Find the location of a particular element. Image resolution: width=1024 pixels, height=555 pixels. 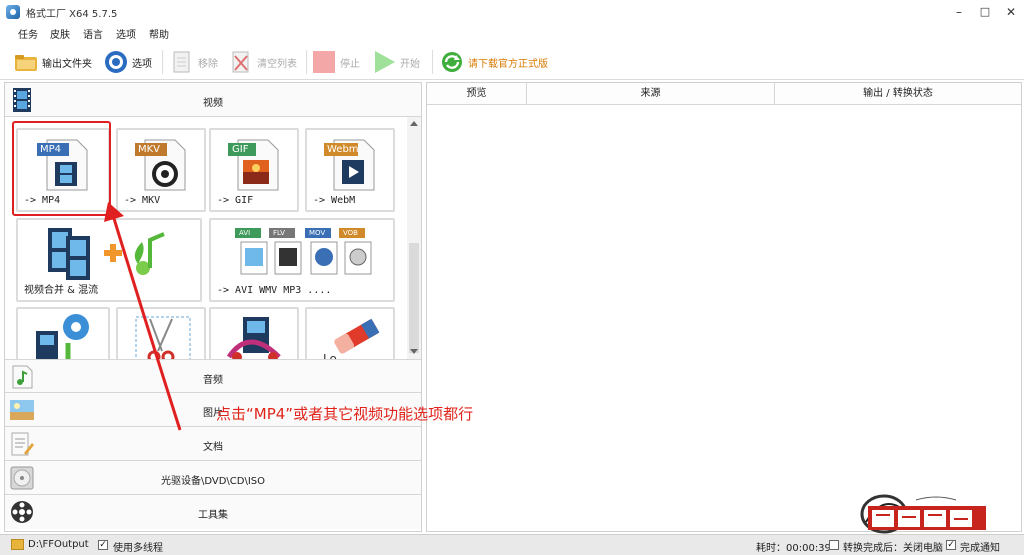

tile-to-webm: Webm -> WebM is located at coordinates (350, 170).